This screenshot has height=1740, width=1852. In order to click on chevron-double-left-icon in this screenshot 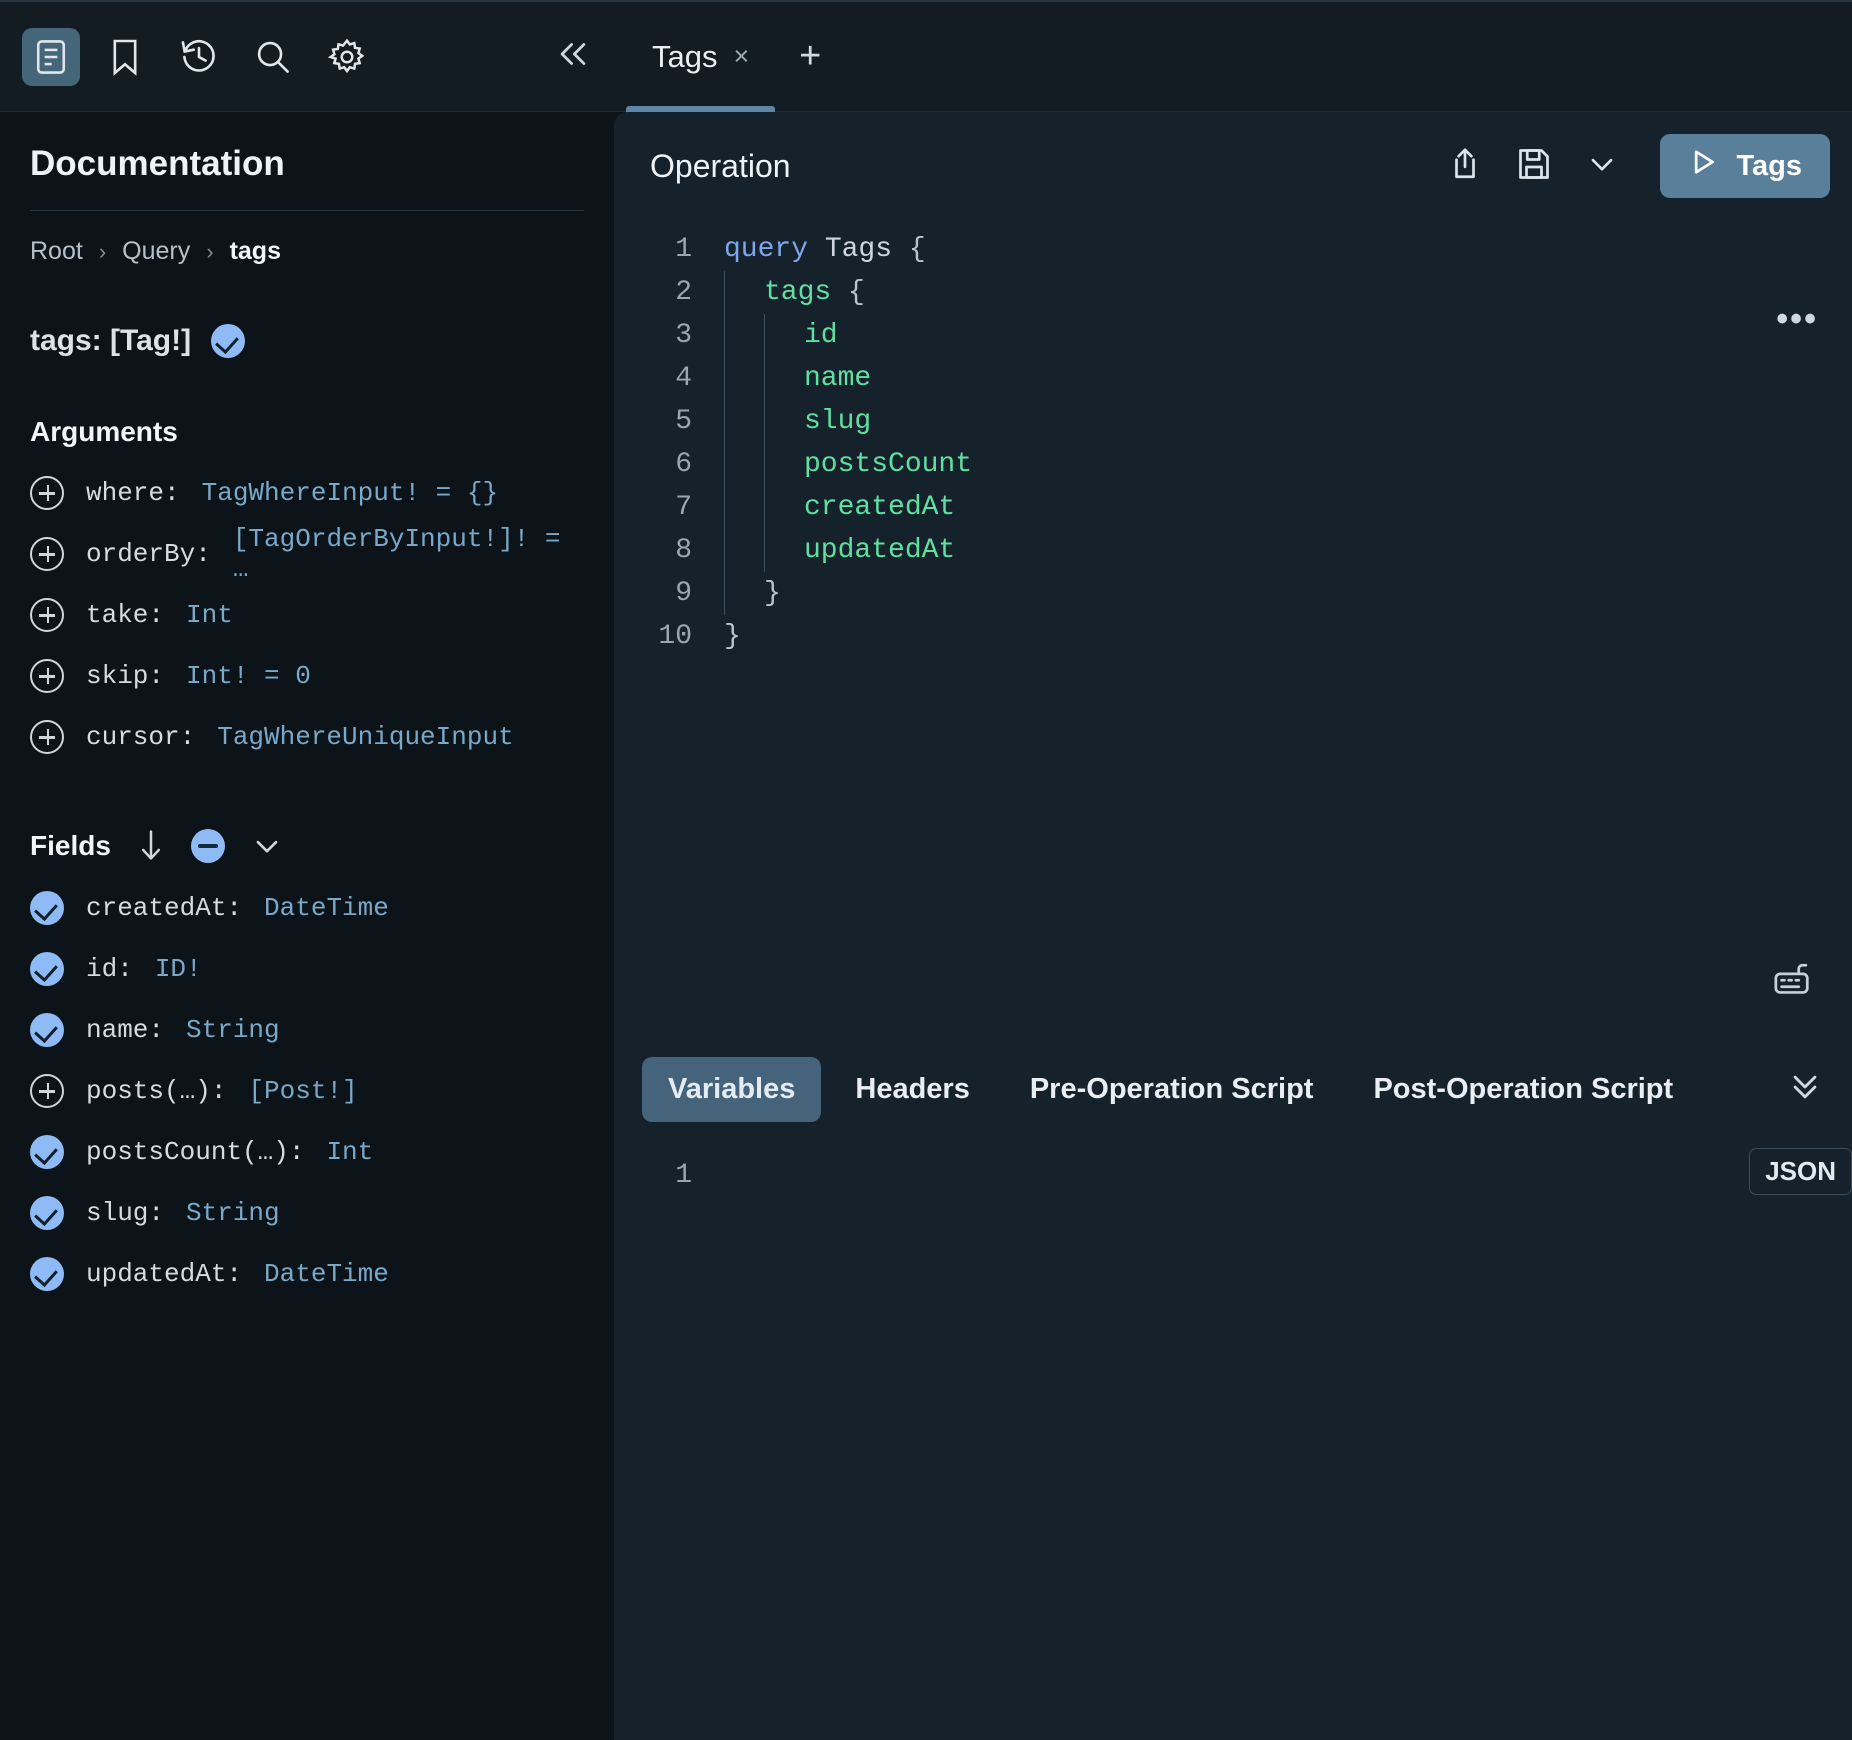, I will do `click(573, 56)`.